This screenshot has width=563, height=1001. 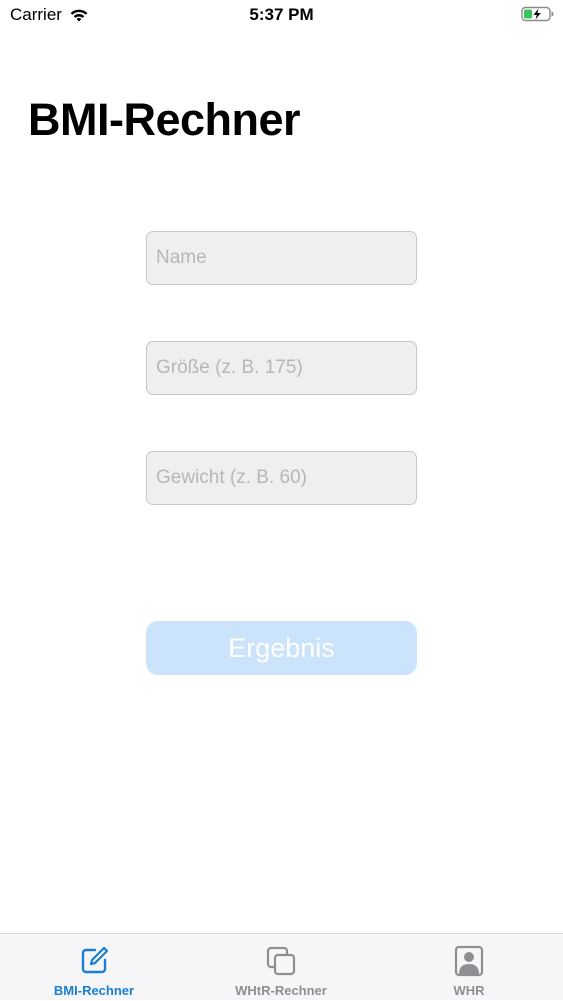 I want to click on result-button: Ergebnis, so click(x=281, y=648).